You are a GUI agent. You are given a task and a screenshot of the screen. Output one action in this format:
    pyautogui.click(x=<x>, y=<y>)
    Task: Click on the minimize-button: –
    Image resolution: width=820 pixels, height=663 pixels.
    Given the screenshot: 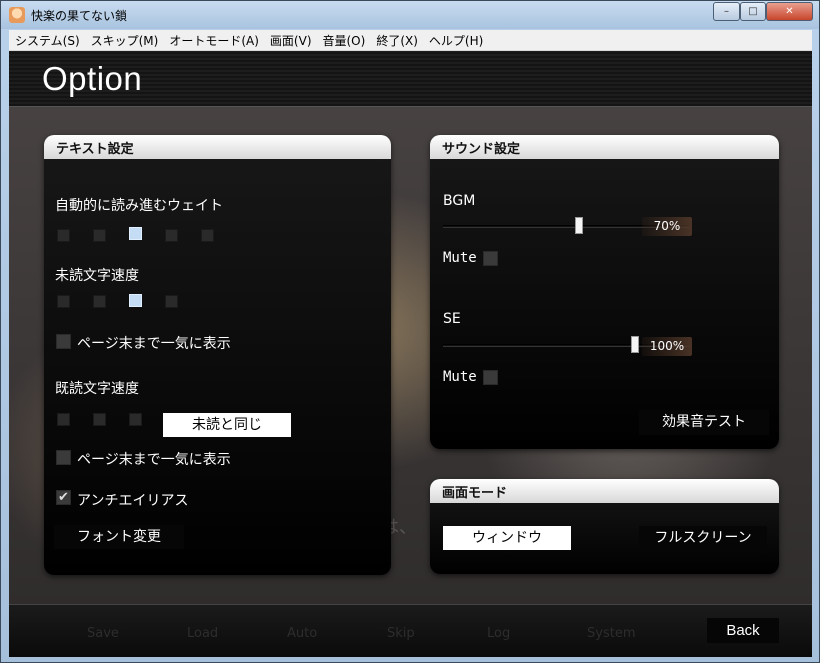 What is the action you would take?
    pyautogui.click(x=726, y=11)
    